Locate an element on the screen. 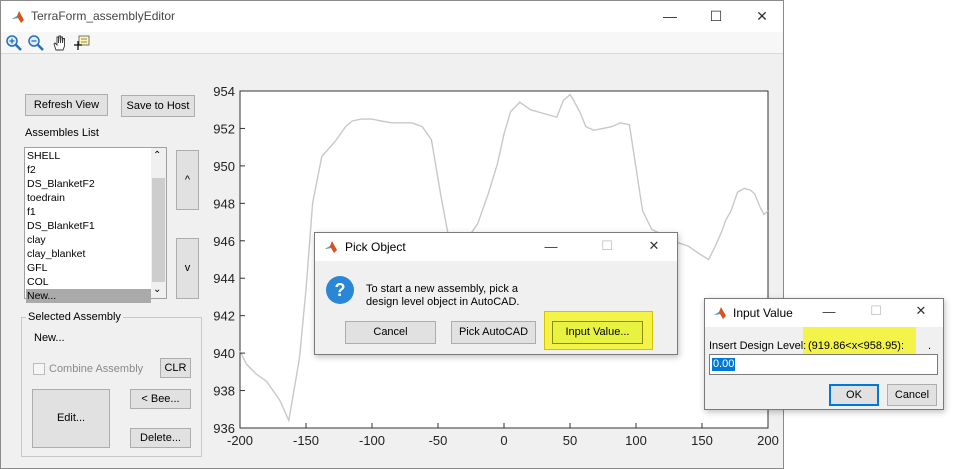 The height and width of the screenshot is (469, 955). pick-dialog-title: Pick Object is located at coordinates (375, 247).